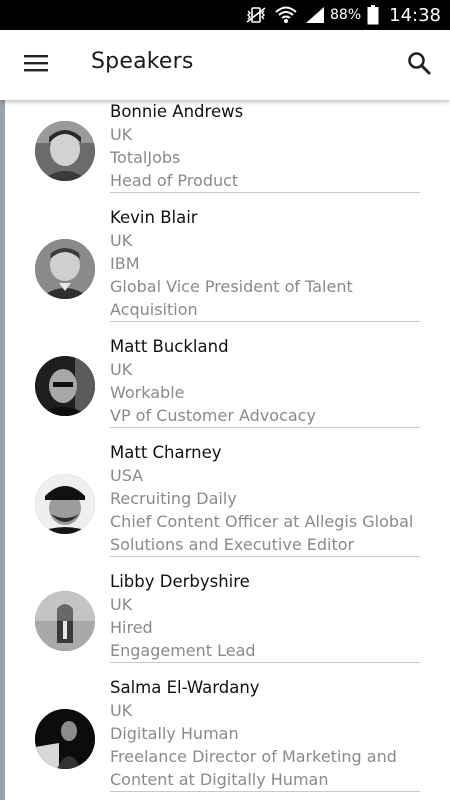 The height and width of the screenshot is (800, 450). Describe the element at coordinates (253, 756) in the screenshot. I see `speaker-title-line: Freelance Director of Marketing and` at that location.